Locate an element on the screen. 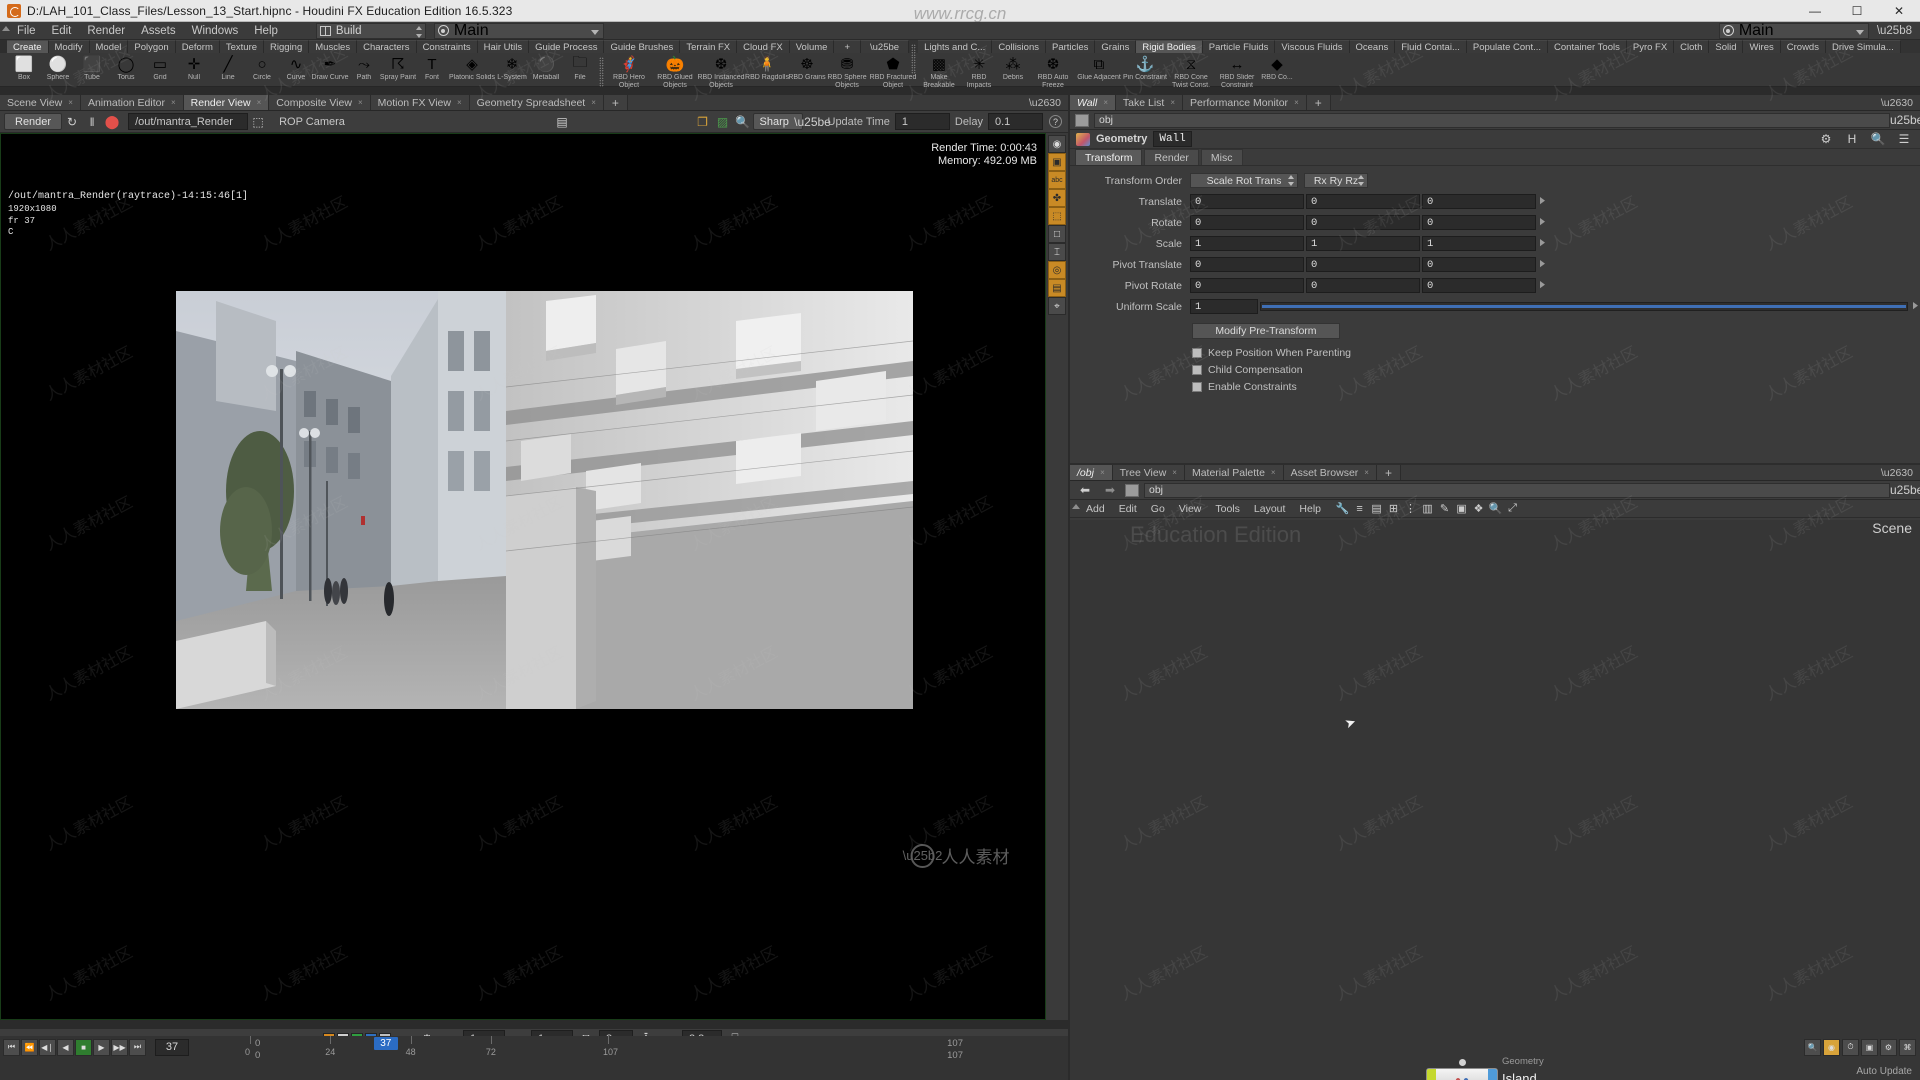 This screenshot has height=1080, width=1920. pixel-icon: abc is located at coordinates (1057, 180).